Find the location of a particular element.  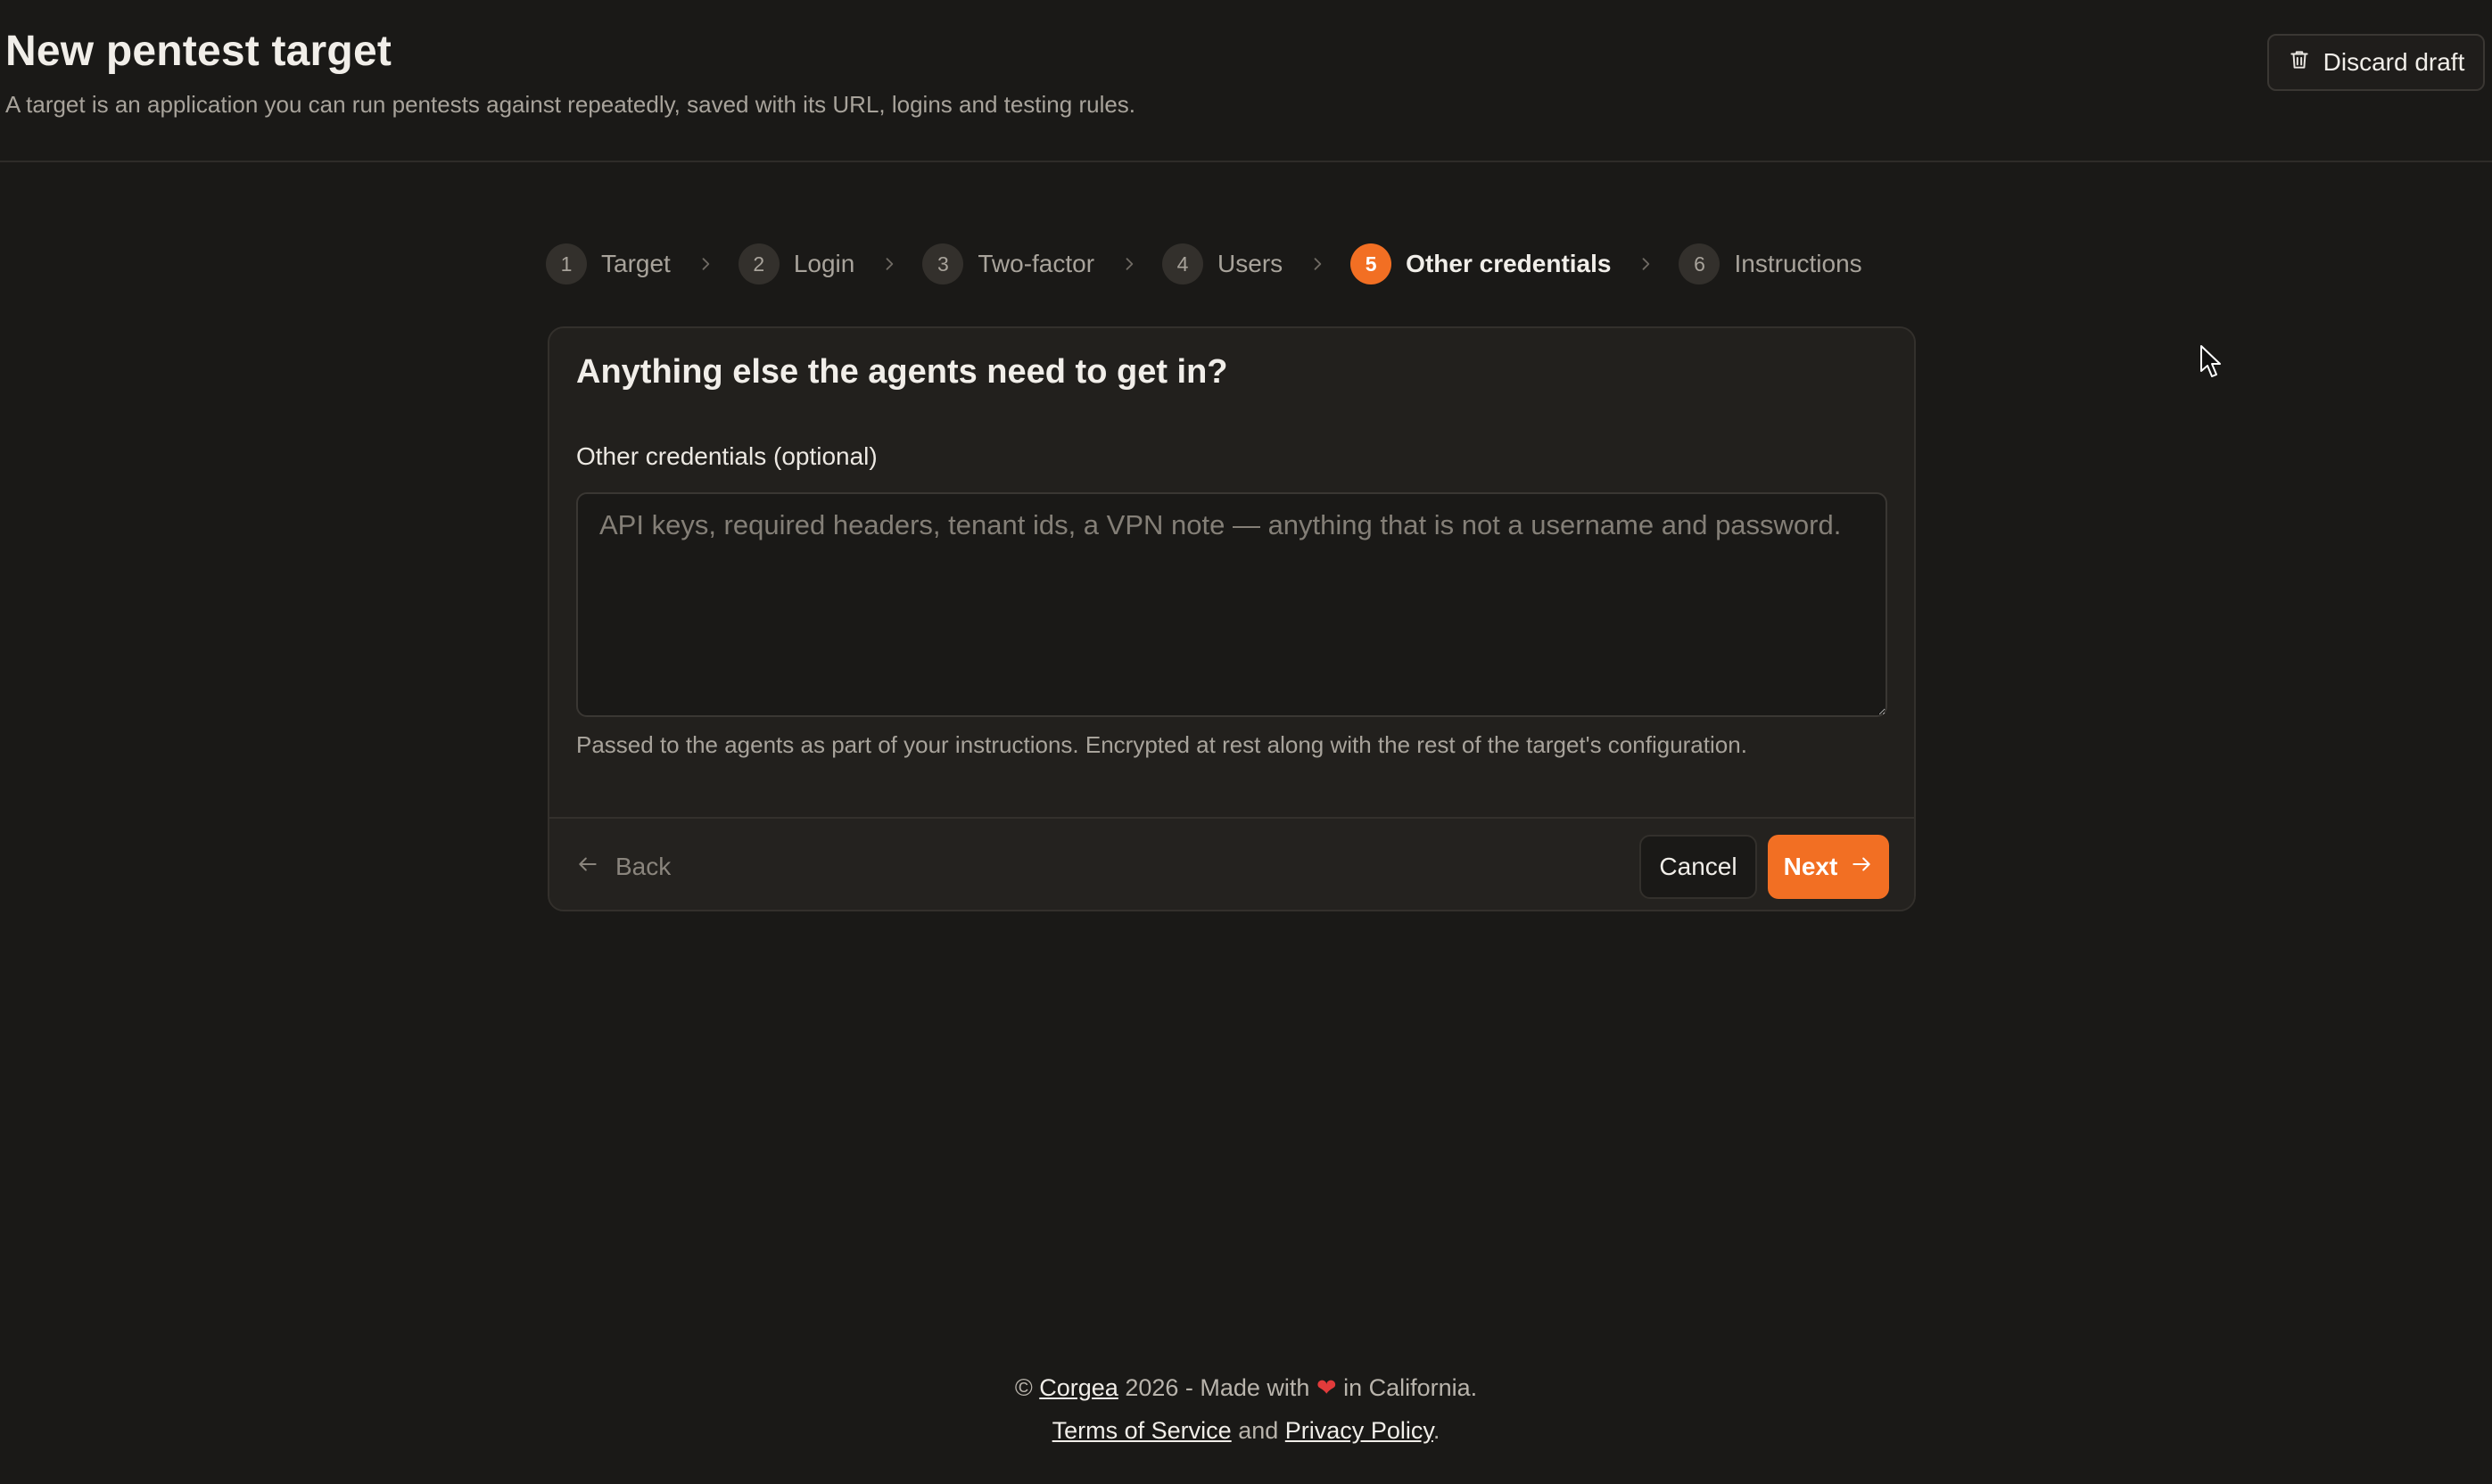

mouse-pointer-icon is located at coordinates (2211, 362).